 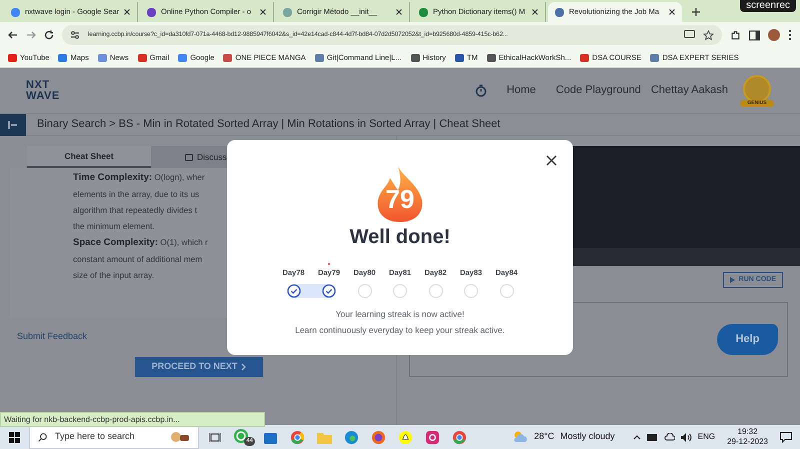 What do you see at coordinates (551, 160) in the screenshot?
I see `close-icon` at bounding box center [551, 160].